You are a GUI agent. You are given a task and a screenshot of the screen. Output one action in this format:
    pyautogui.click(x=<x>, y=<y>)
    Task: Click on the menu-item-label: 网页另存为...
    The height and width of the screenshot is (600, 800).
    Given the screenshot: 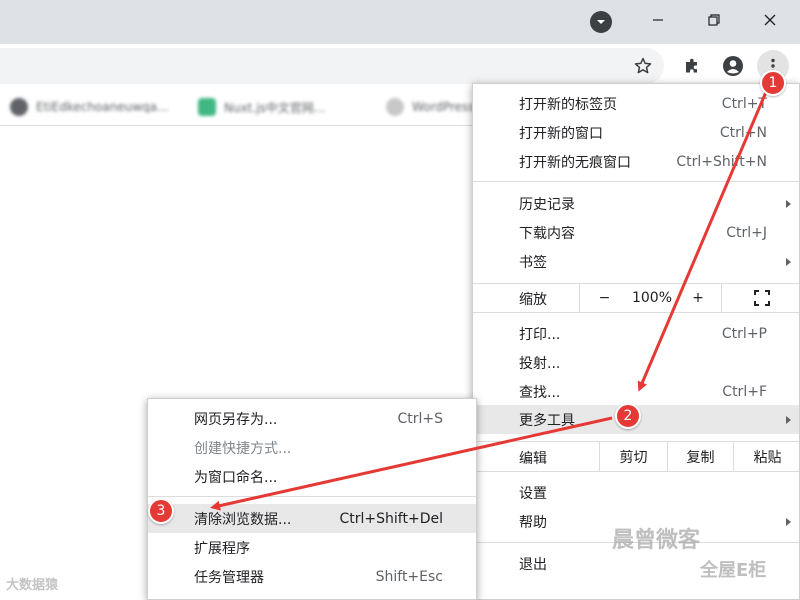 What is the action you would take?
    pyautogui.click(x=236, y=419)
    